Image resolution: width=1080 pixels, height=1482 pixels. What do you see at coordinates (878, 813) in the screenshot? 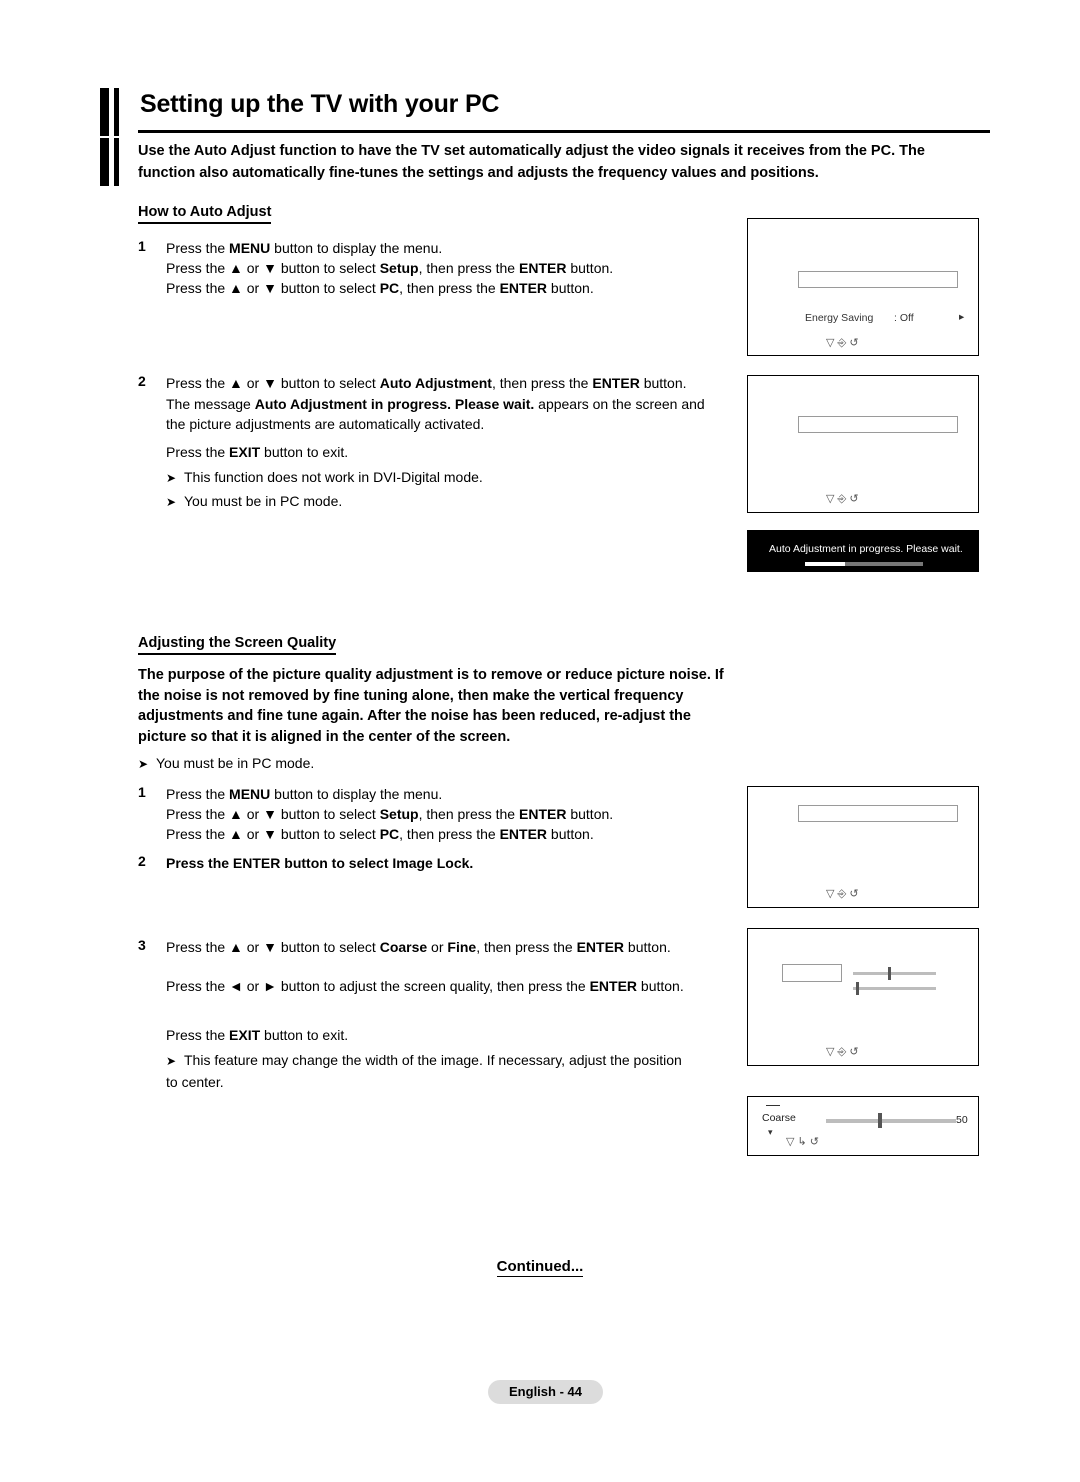
I see `tv-panel-3-menu-bar` at bounding box center [878, 813].